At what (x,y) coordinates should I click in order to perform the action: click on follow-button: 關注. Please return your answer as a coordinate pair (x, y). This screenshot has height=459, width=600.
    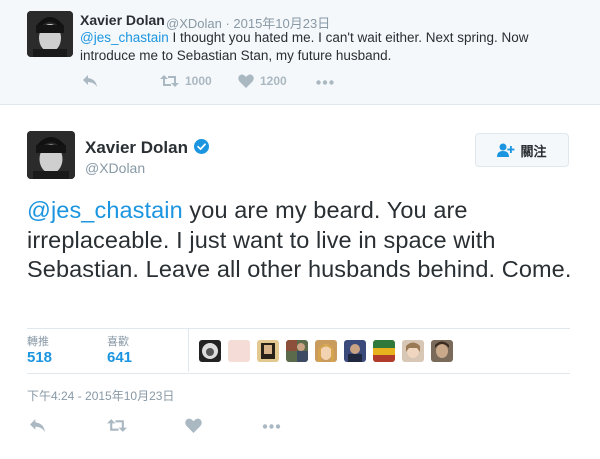
    Looking at the image, I should click on (522, 150).